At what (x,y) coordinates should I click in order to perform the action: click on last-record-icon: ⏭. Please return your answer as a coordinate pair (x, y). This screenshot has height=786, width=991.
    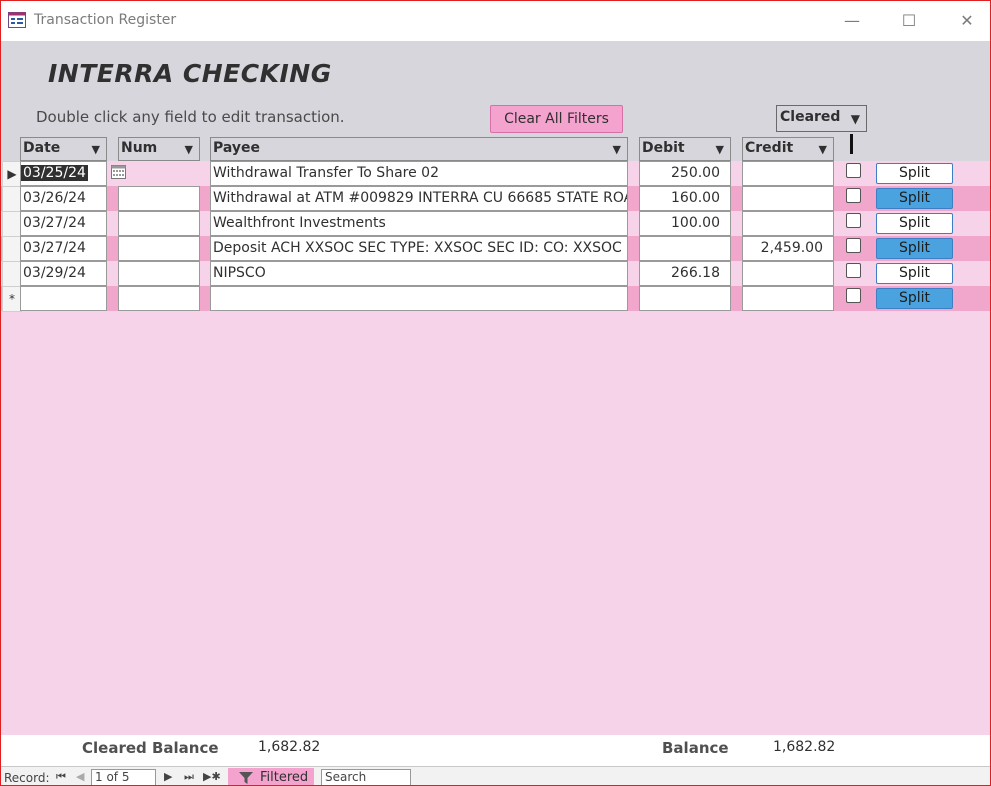
    Looking at the image, I should click on (189, 777).